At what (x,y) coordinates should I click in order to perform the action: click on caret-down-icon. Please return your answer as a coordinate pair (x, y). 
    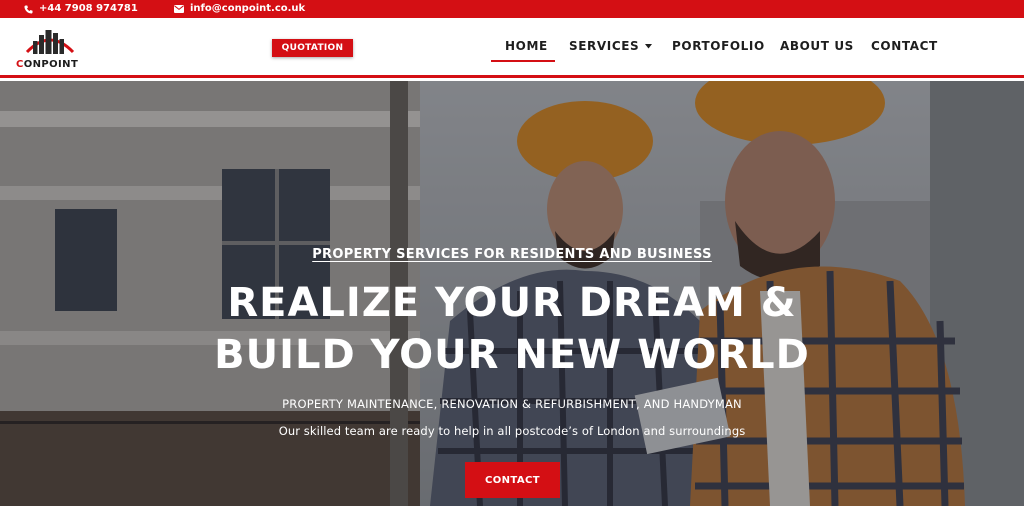
    Looking at the image, I should click on (649, 45).